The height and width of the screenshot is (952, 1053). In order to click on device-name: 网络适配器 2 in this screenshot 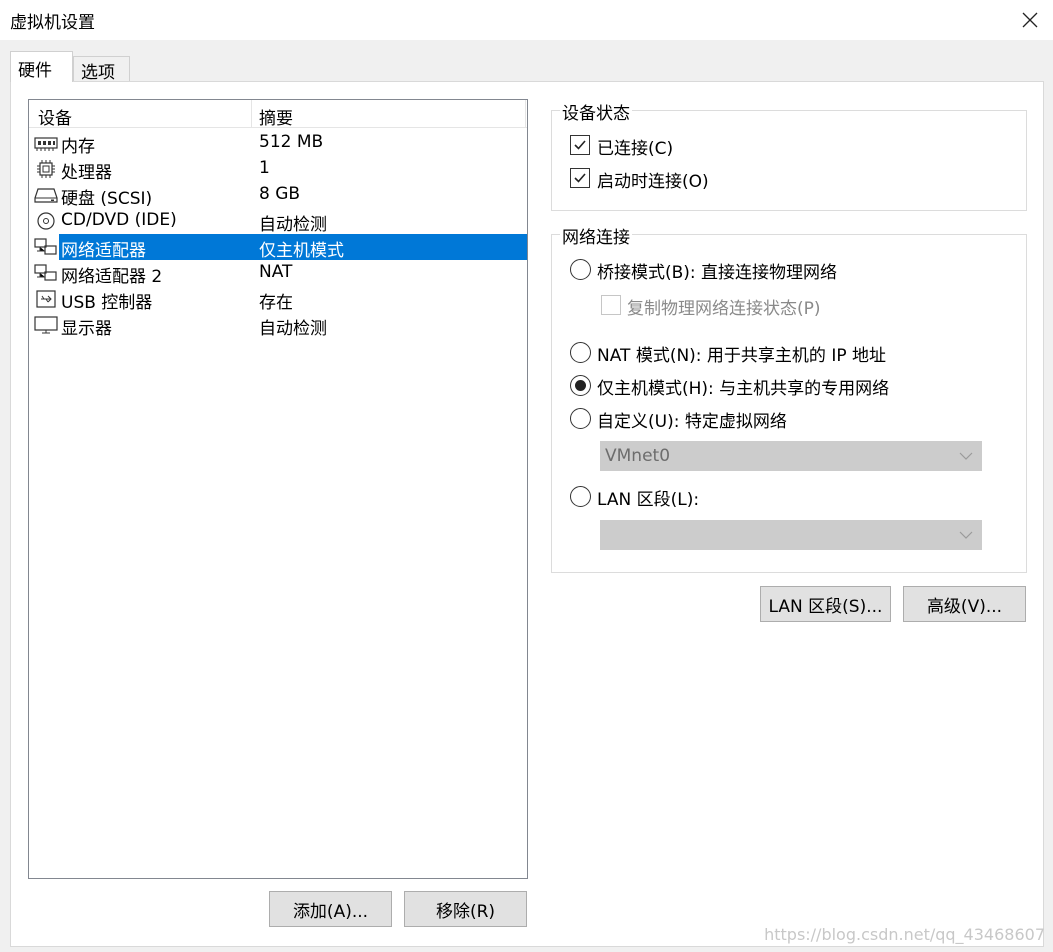, I will do `click(112, 277)`.